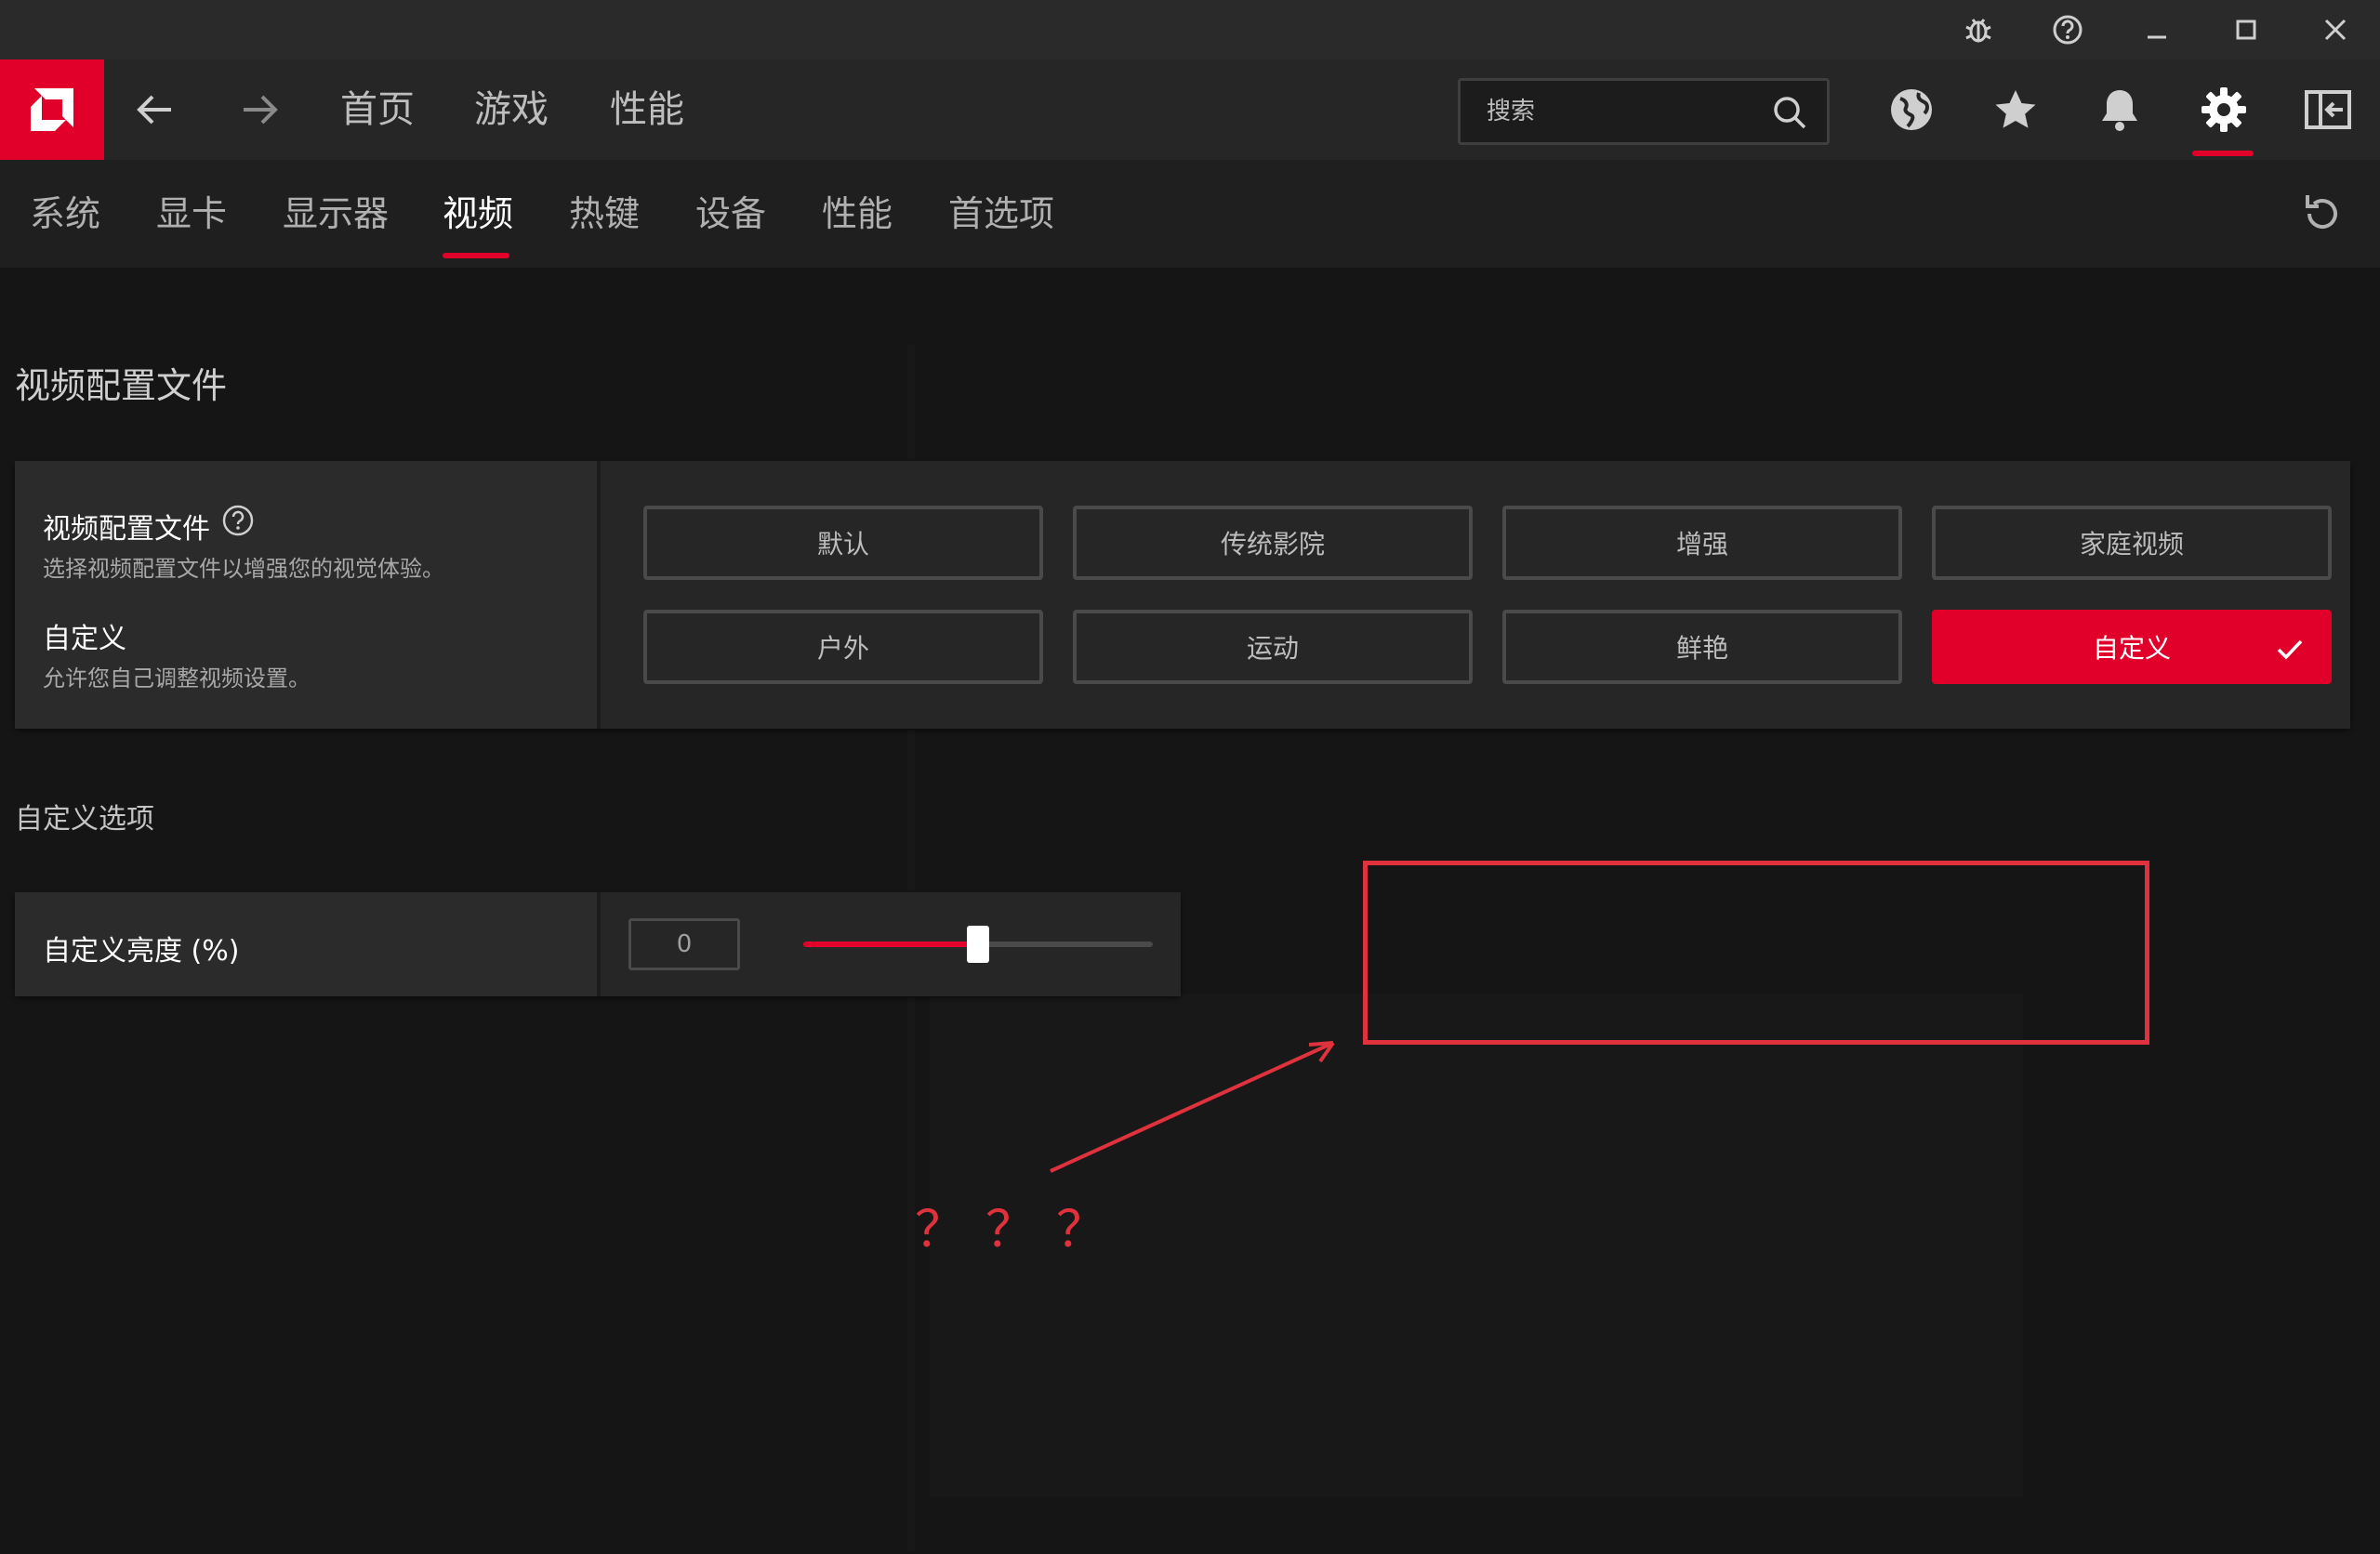 This screenshot has height=1554, width=2380. Describe the element at coordinates (308, 944) in the screenshot. I see `brightness-label-area: 自定义亮度 (%)` at that location.